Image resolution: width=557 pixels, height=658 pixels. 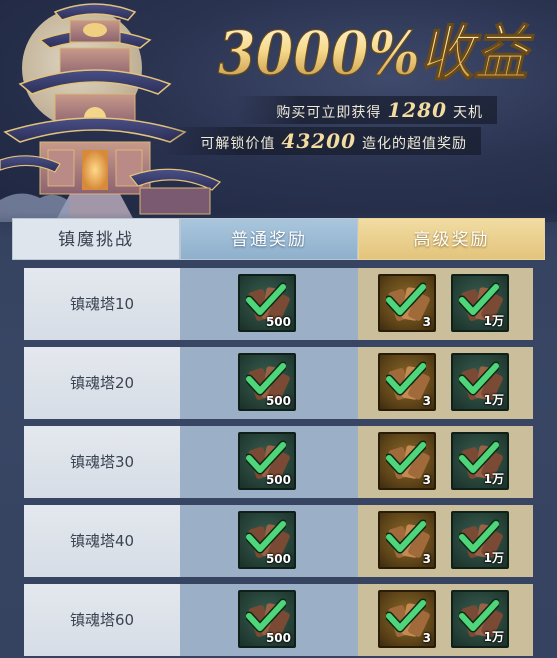 I want to click on table-row: 镇魂塔60 500 3 1万, so click(x=278, y=620).